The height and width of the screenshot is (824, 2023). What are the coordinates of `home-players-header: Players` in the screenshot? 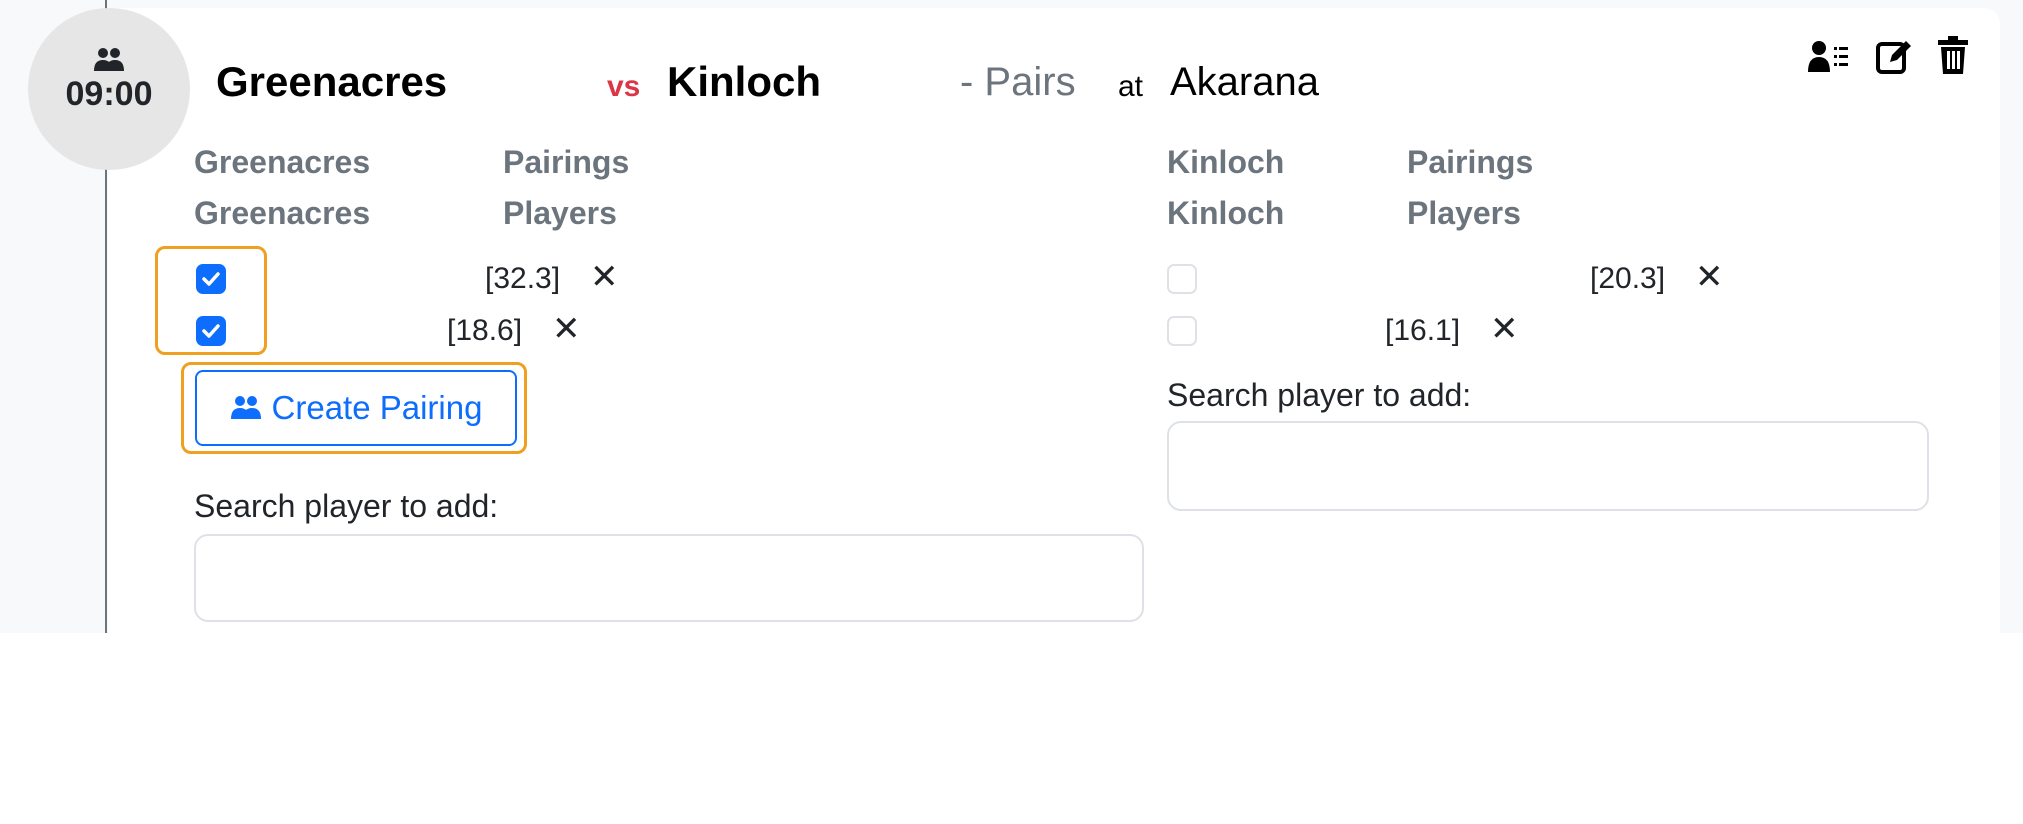 It's located at (560, 213).